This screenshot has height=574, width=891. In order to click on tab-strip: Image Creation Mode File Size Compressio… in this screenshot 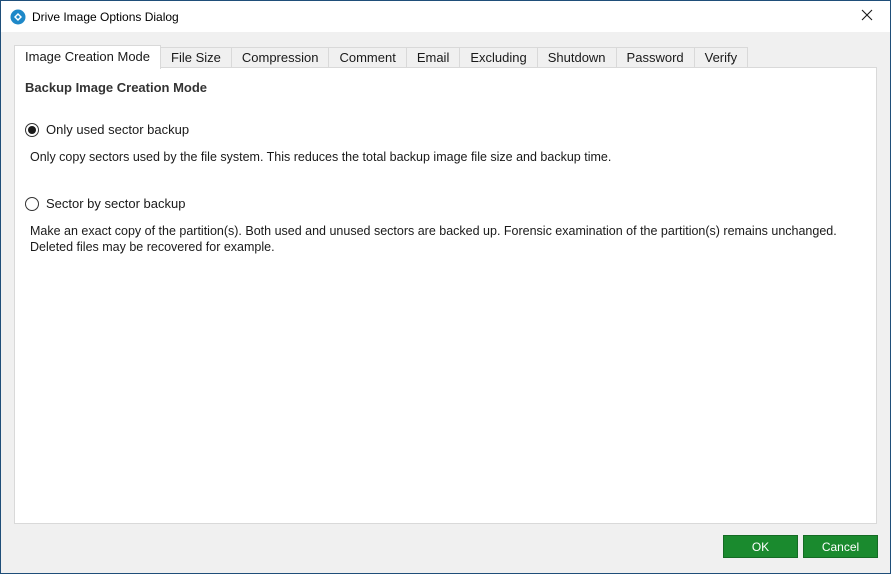, I will do `click(381, 57)`.